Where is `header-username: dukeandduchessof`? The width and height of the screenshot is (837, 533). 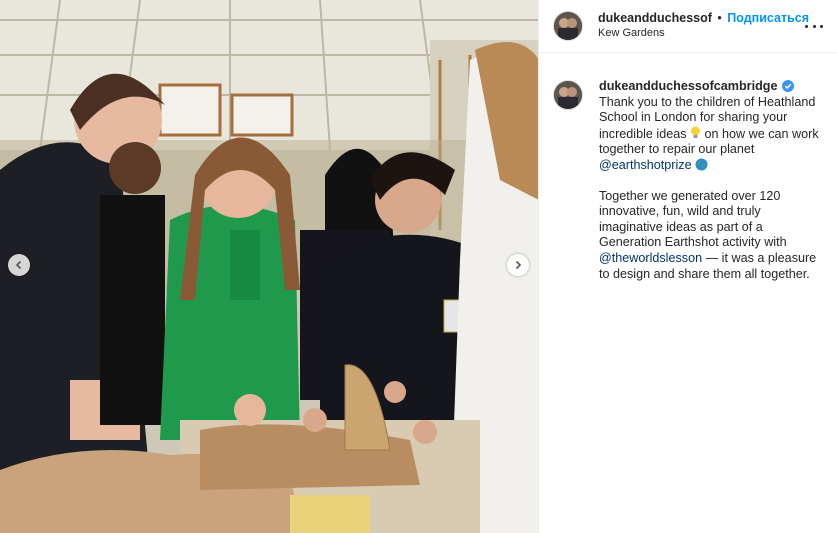
header-username: dukeandduchessof is located at coordinates (655, 18).